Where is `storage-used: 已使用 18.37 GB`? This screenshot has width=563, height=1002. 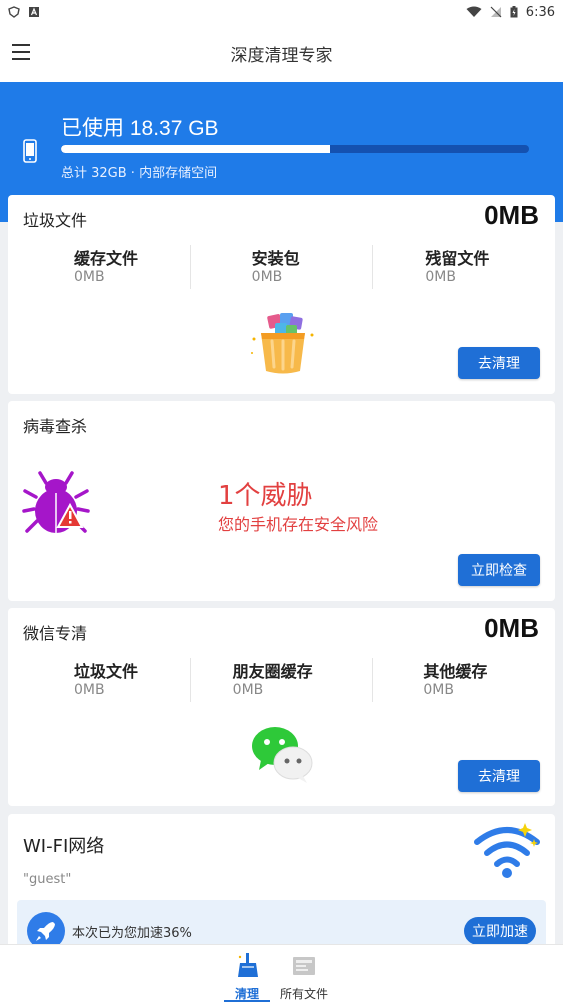 storage-used: 已使用 18.37 GB is located at coordinates (140, 128).